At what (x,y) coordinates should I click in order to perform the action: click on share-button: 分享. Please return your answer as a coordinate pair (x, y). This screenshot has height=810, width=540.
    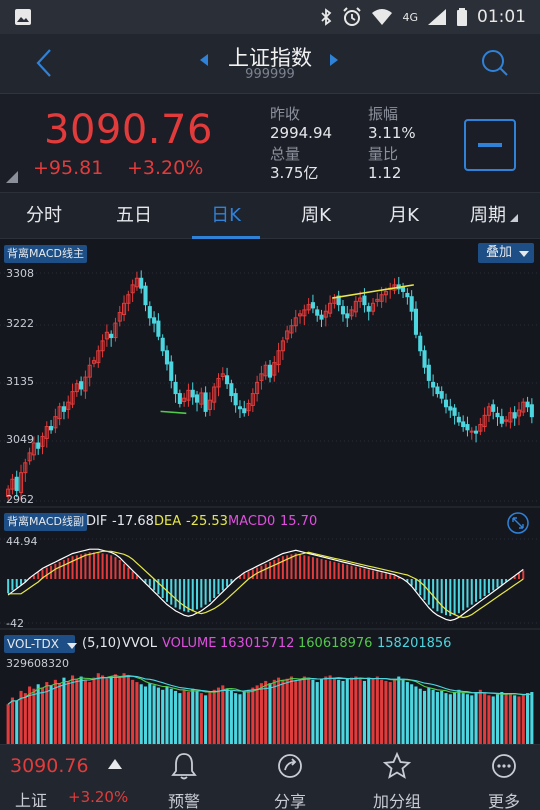
    Looking at the image, I should click on (290, 777).